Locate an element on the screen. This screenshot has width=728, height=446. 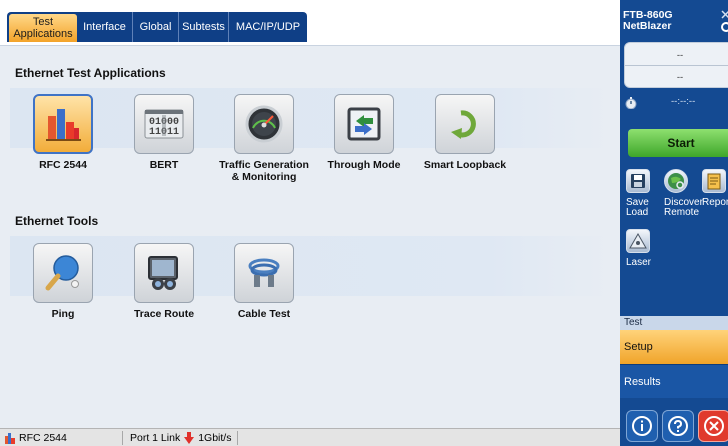
report-icon-box is located at coordinates (714, 181).